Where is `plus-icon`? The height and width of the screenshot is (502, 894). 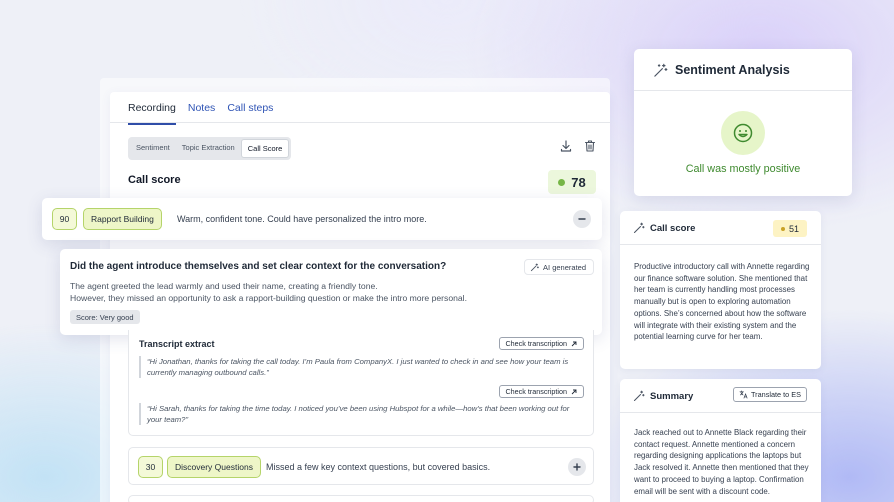
plus-icon is located at coordinates (577, 467).